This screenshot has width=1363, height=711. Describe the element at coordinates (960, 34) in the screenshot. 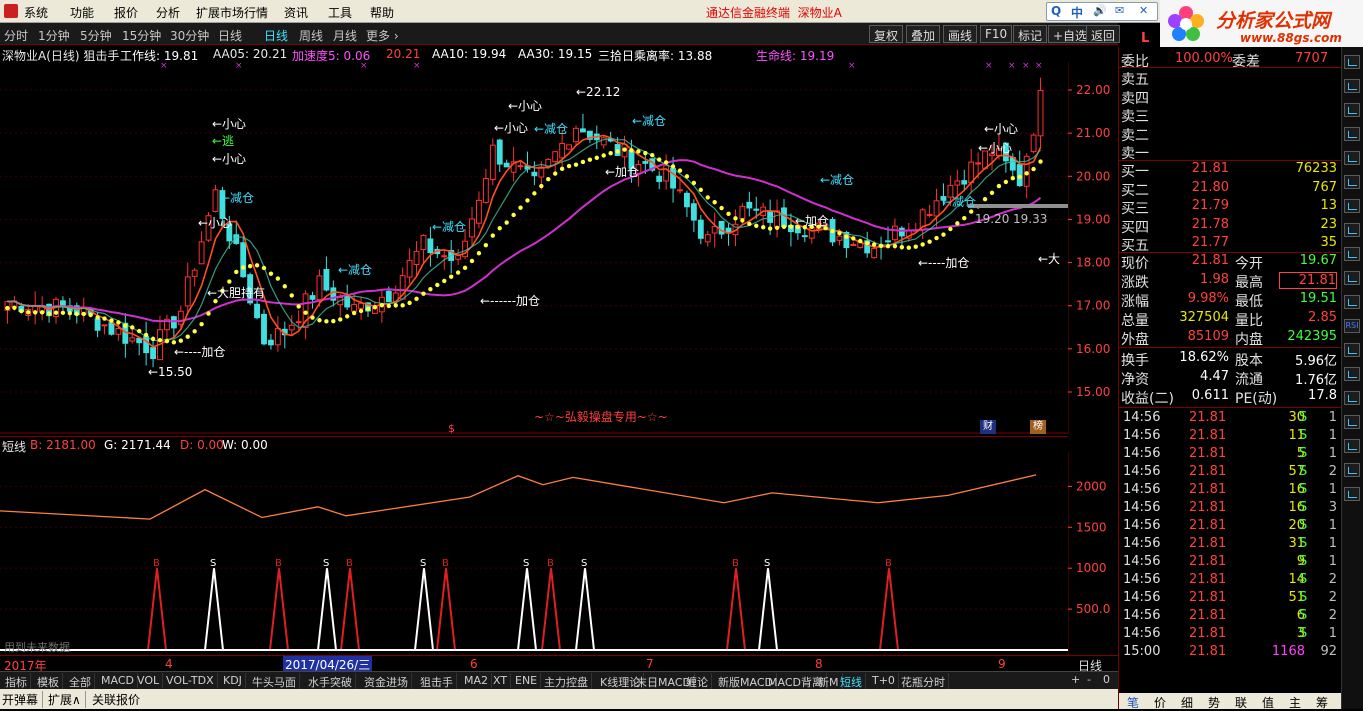

I see `draw-line-button: 画线` at that location.